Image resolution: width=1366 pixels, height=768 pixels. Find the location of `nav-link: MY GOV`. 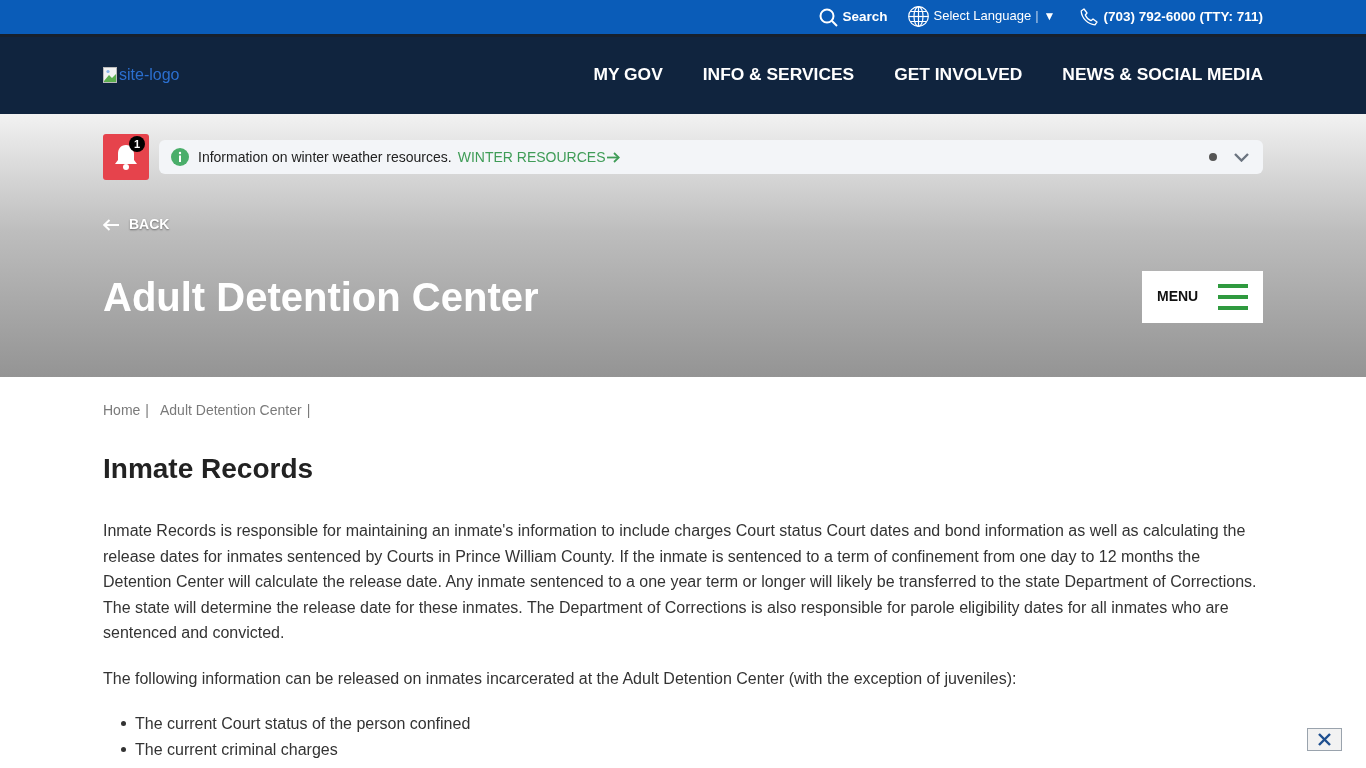

nav-link: MY GOV is located at coordinates (628, 74).